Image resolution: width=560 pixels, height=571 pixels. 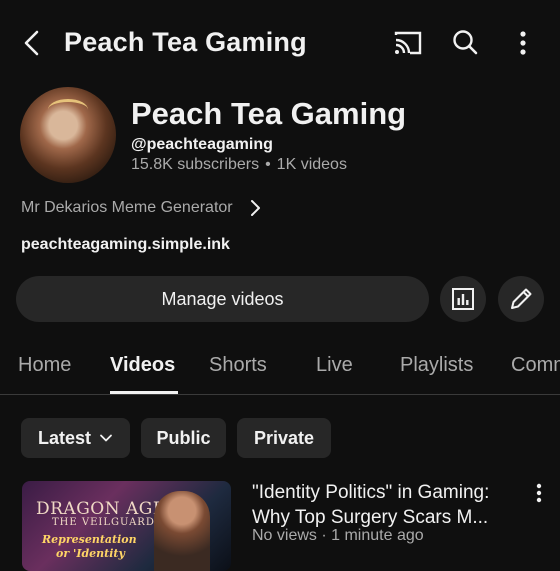 I want to click on channel-description: Mr Dekarios Meme Generator, so click(x=127, y=207).